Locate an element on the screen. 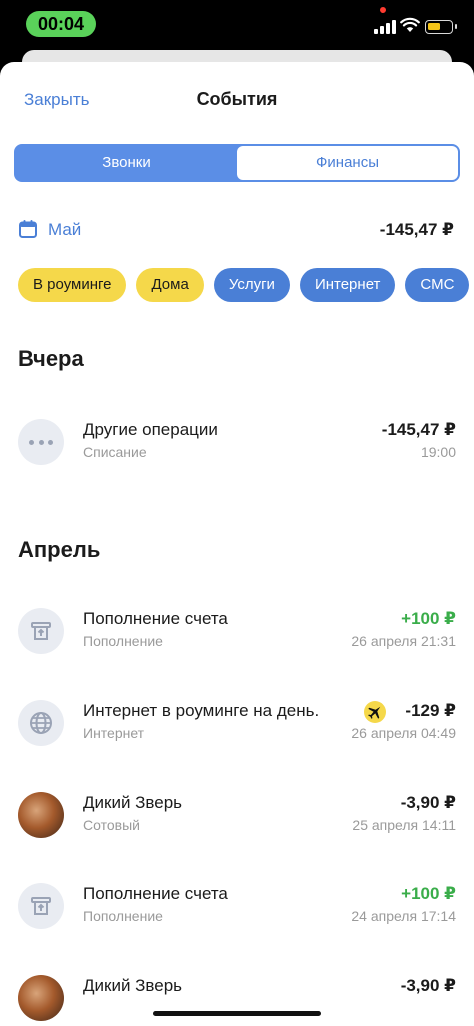  privacy-indicator-icon is located at coordinates (383, 10).